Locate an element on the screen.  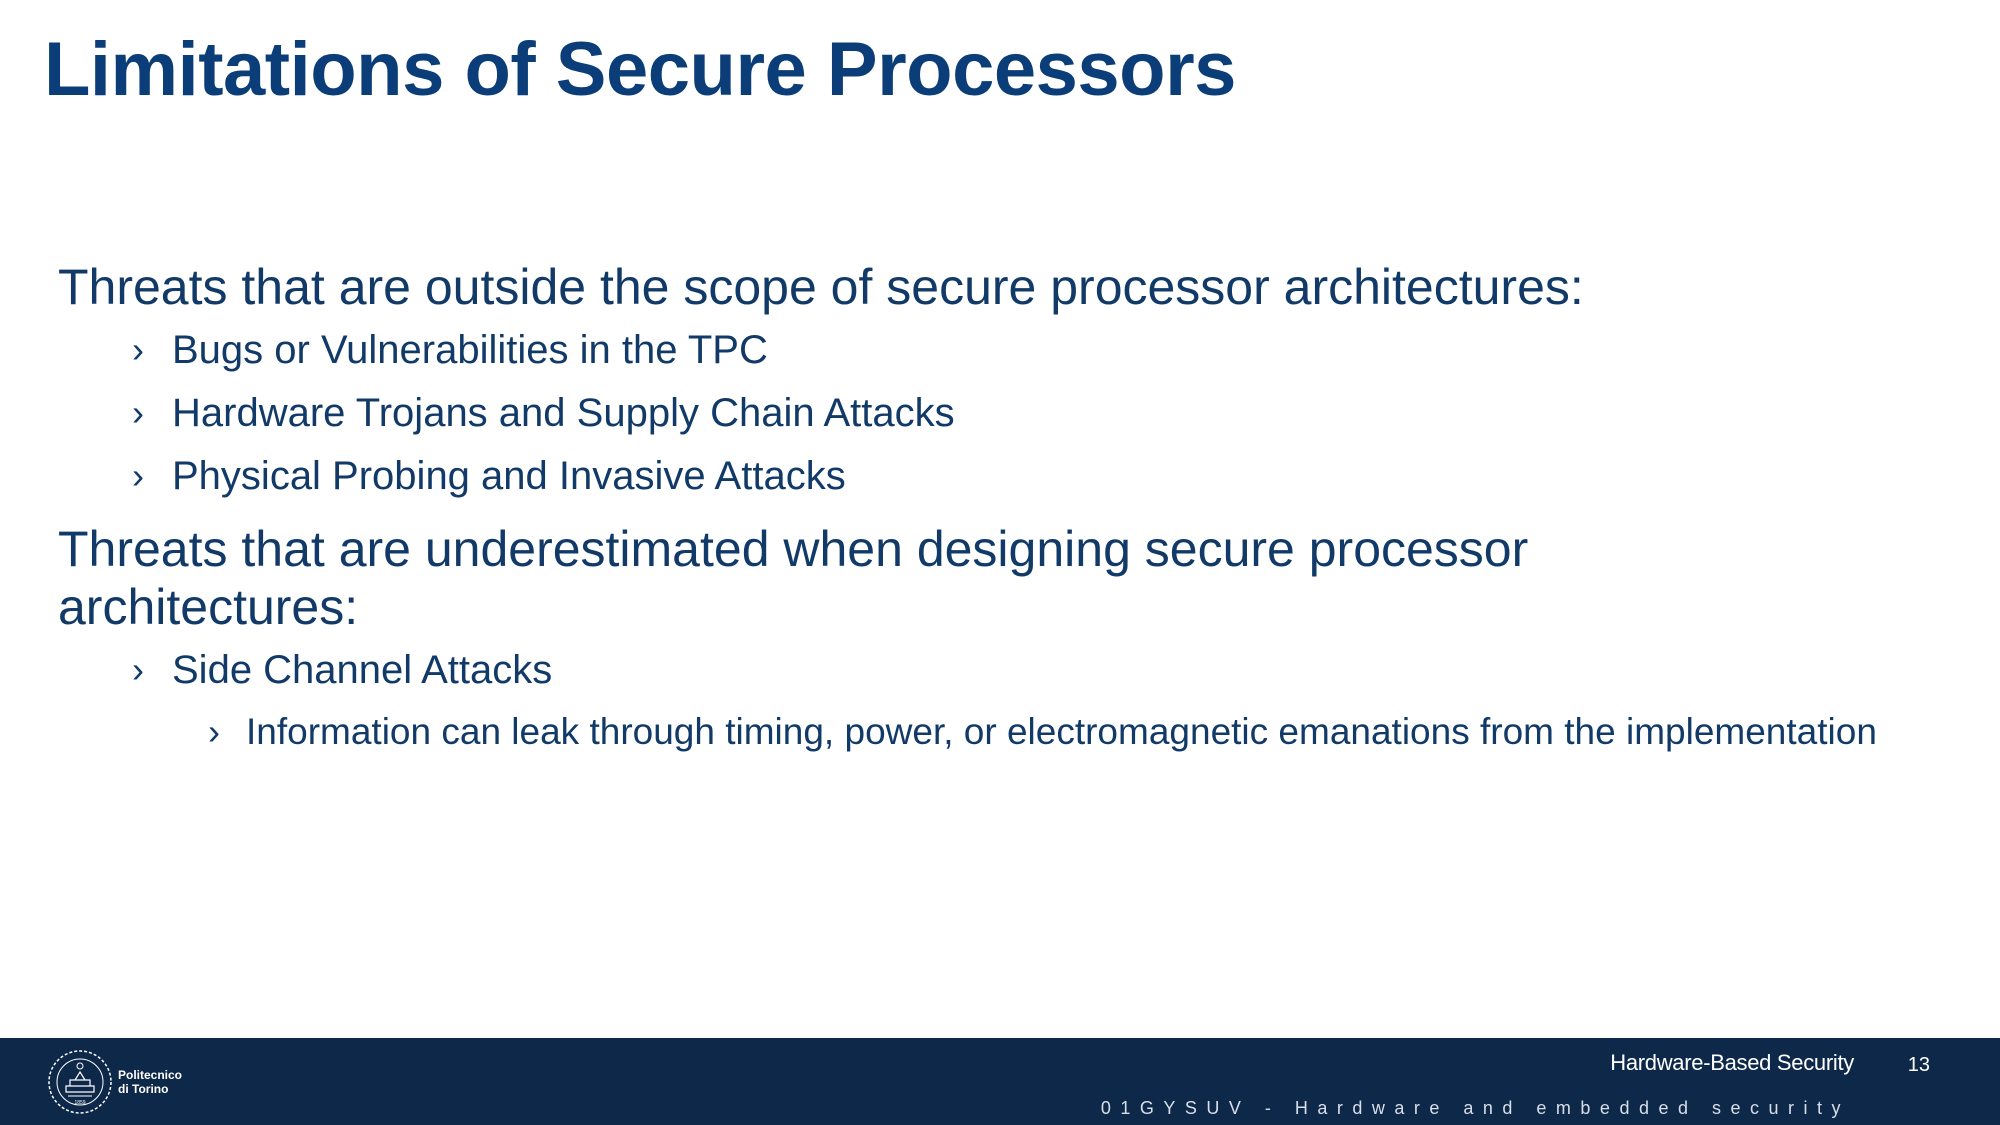
bullet-text: Side Channel Attacks is located at coordinates (362, 670).